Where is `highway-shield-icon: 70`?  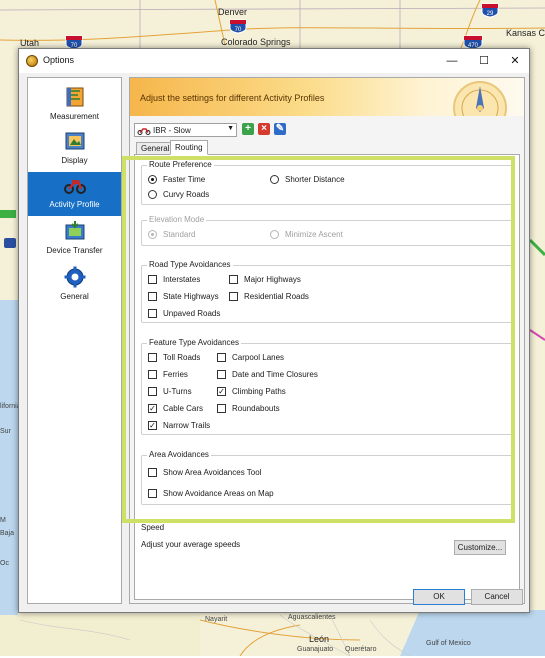
highway-shield-icon: 70 is located at coordinates (238, 26).